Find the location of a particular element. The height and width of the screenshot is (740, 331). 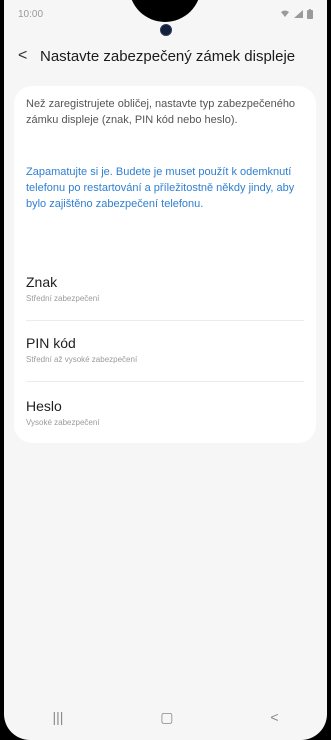

option-pin-kod: PIN kód Střední až vysoké zabezpečení is located at coordinates (165, 363).